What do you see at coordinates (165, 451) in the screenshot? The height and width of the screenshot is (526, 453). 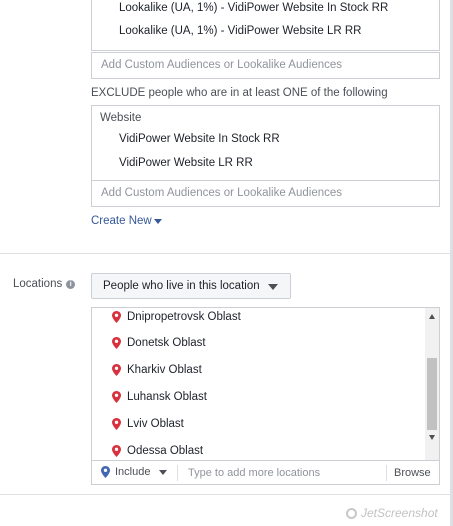 I see `location-name: Odessa Oblast` at bounding box center [165, 451].